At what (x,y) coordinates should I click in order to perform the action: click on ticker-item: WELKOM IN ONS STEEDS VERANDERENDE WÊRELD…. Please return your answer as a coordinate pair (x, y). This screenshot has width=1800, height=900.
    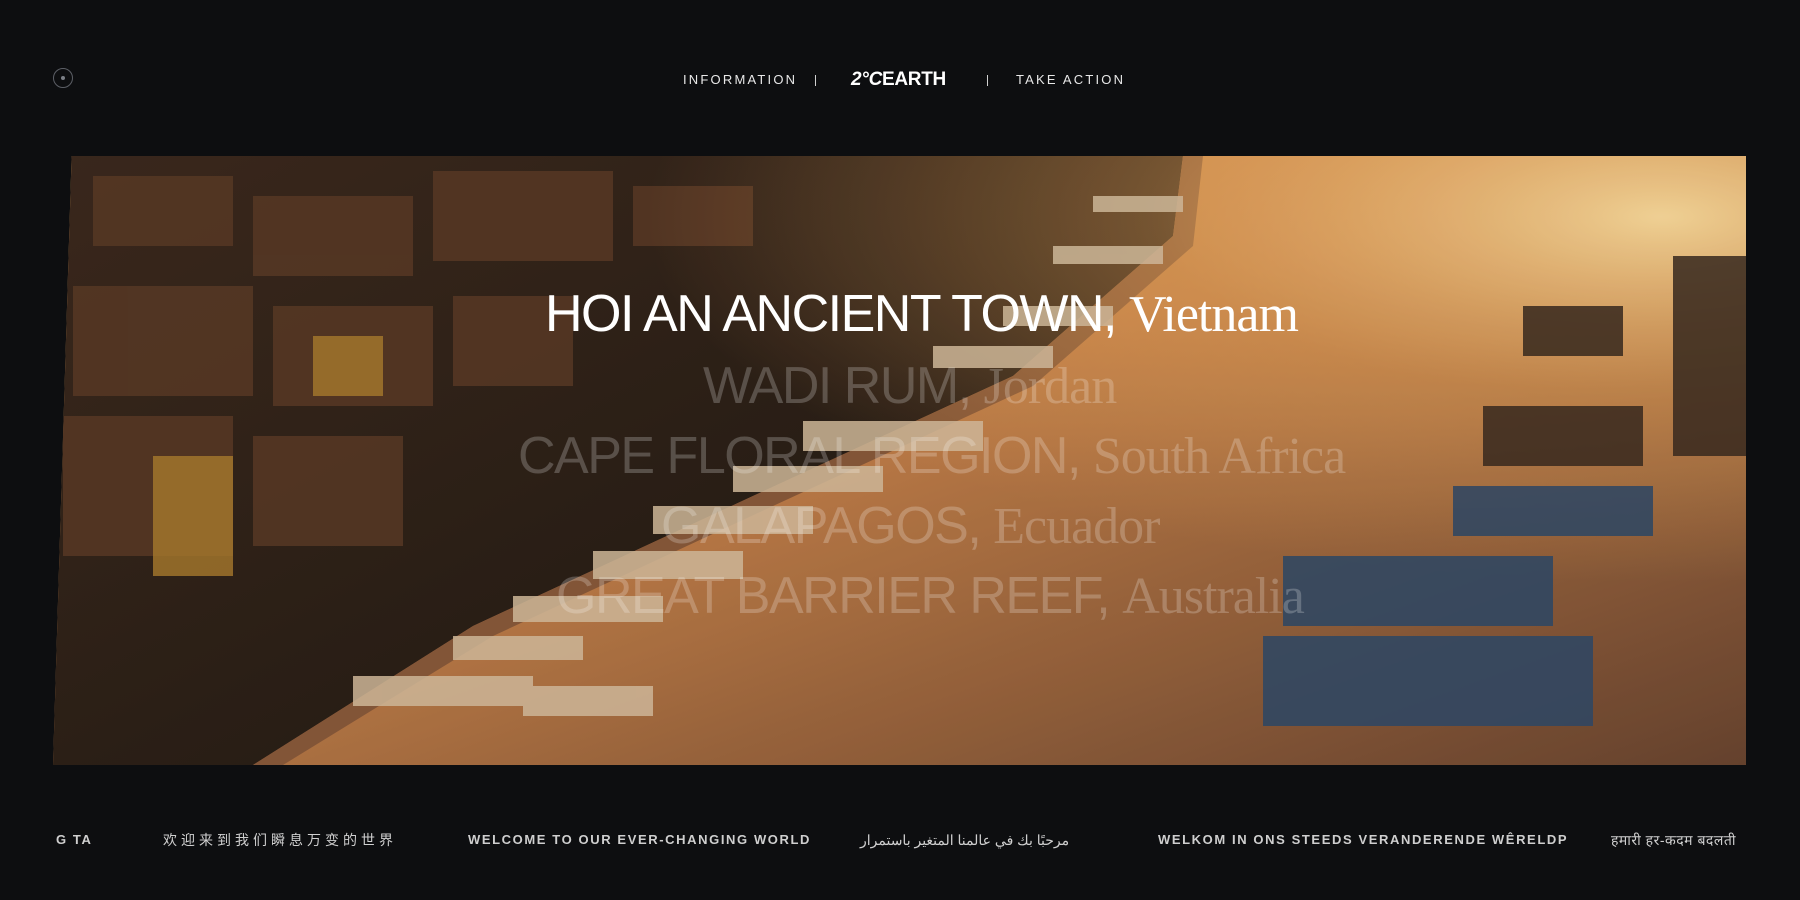
    Looking at the image, I should click on (1363, 839).